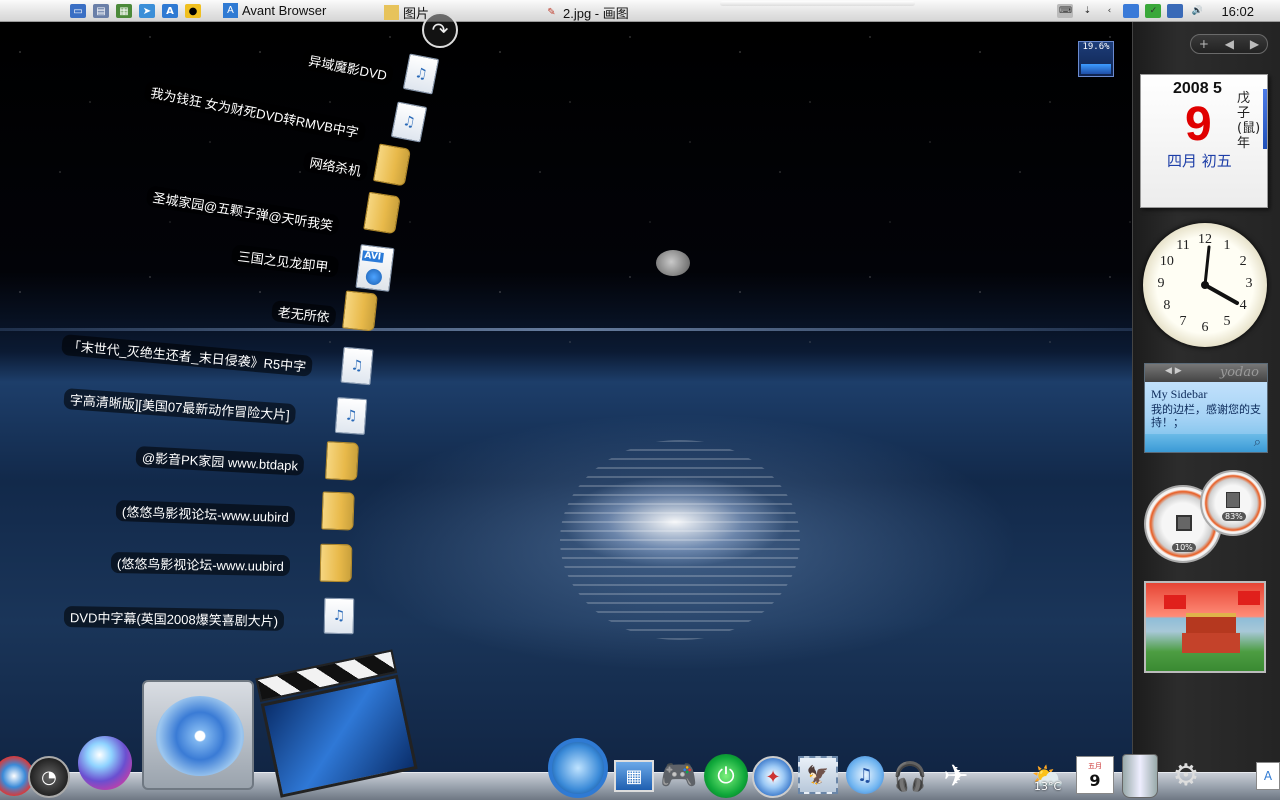 Image resolution: width=1280 pixels, height=800 pixels. I want to click on sidebar-navigation: + ◀ ▶, so click(1229, 44).